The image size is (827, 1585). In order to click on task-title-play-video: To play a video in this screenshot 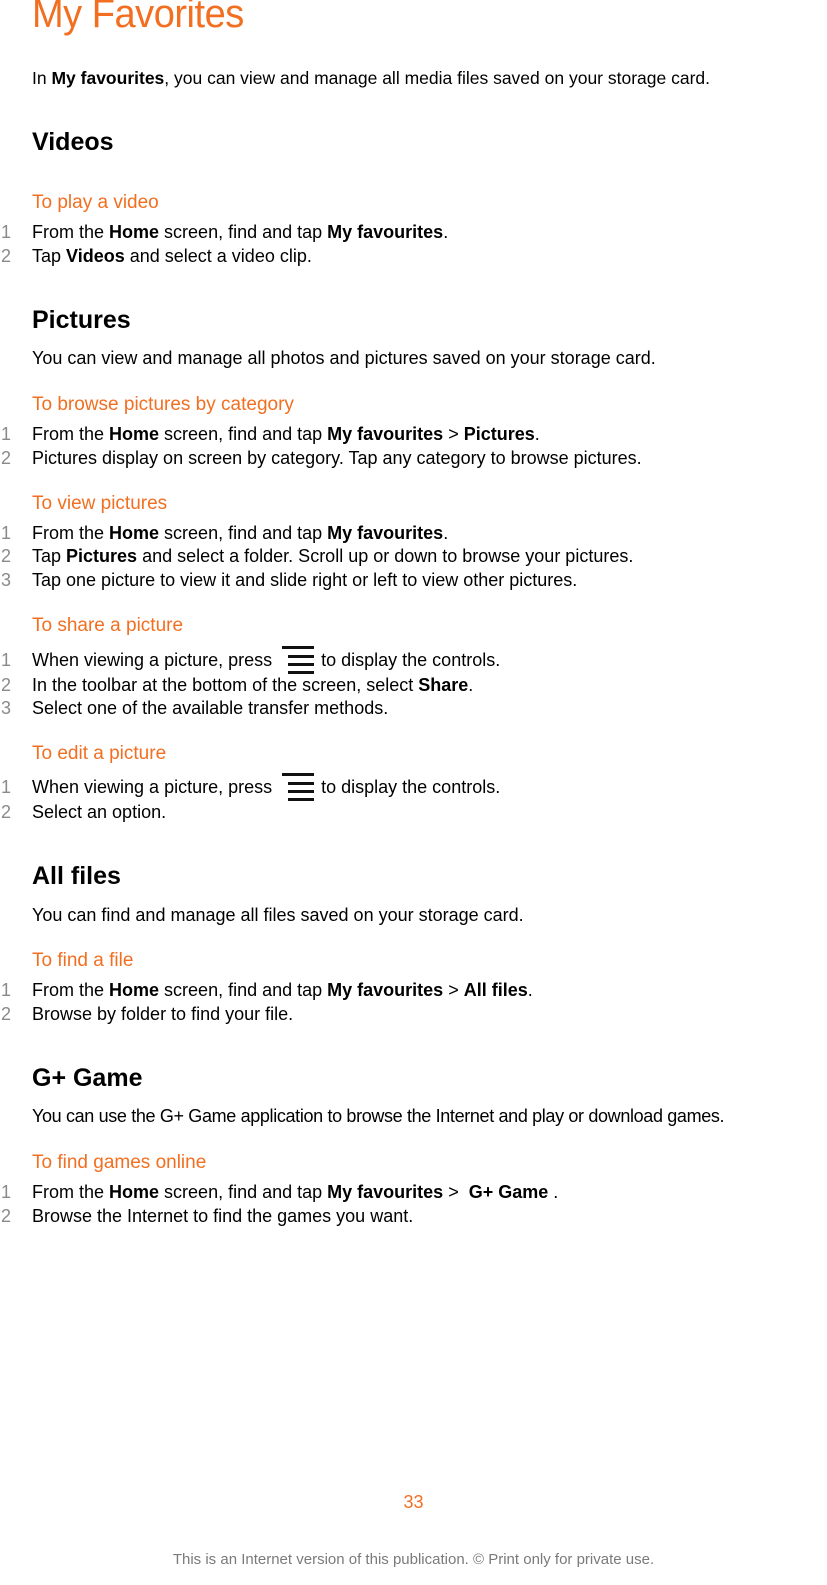, I will do `click(95, 202)`.